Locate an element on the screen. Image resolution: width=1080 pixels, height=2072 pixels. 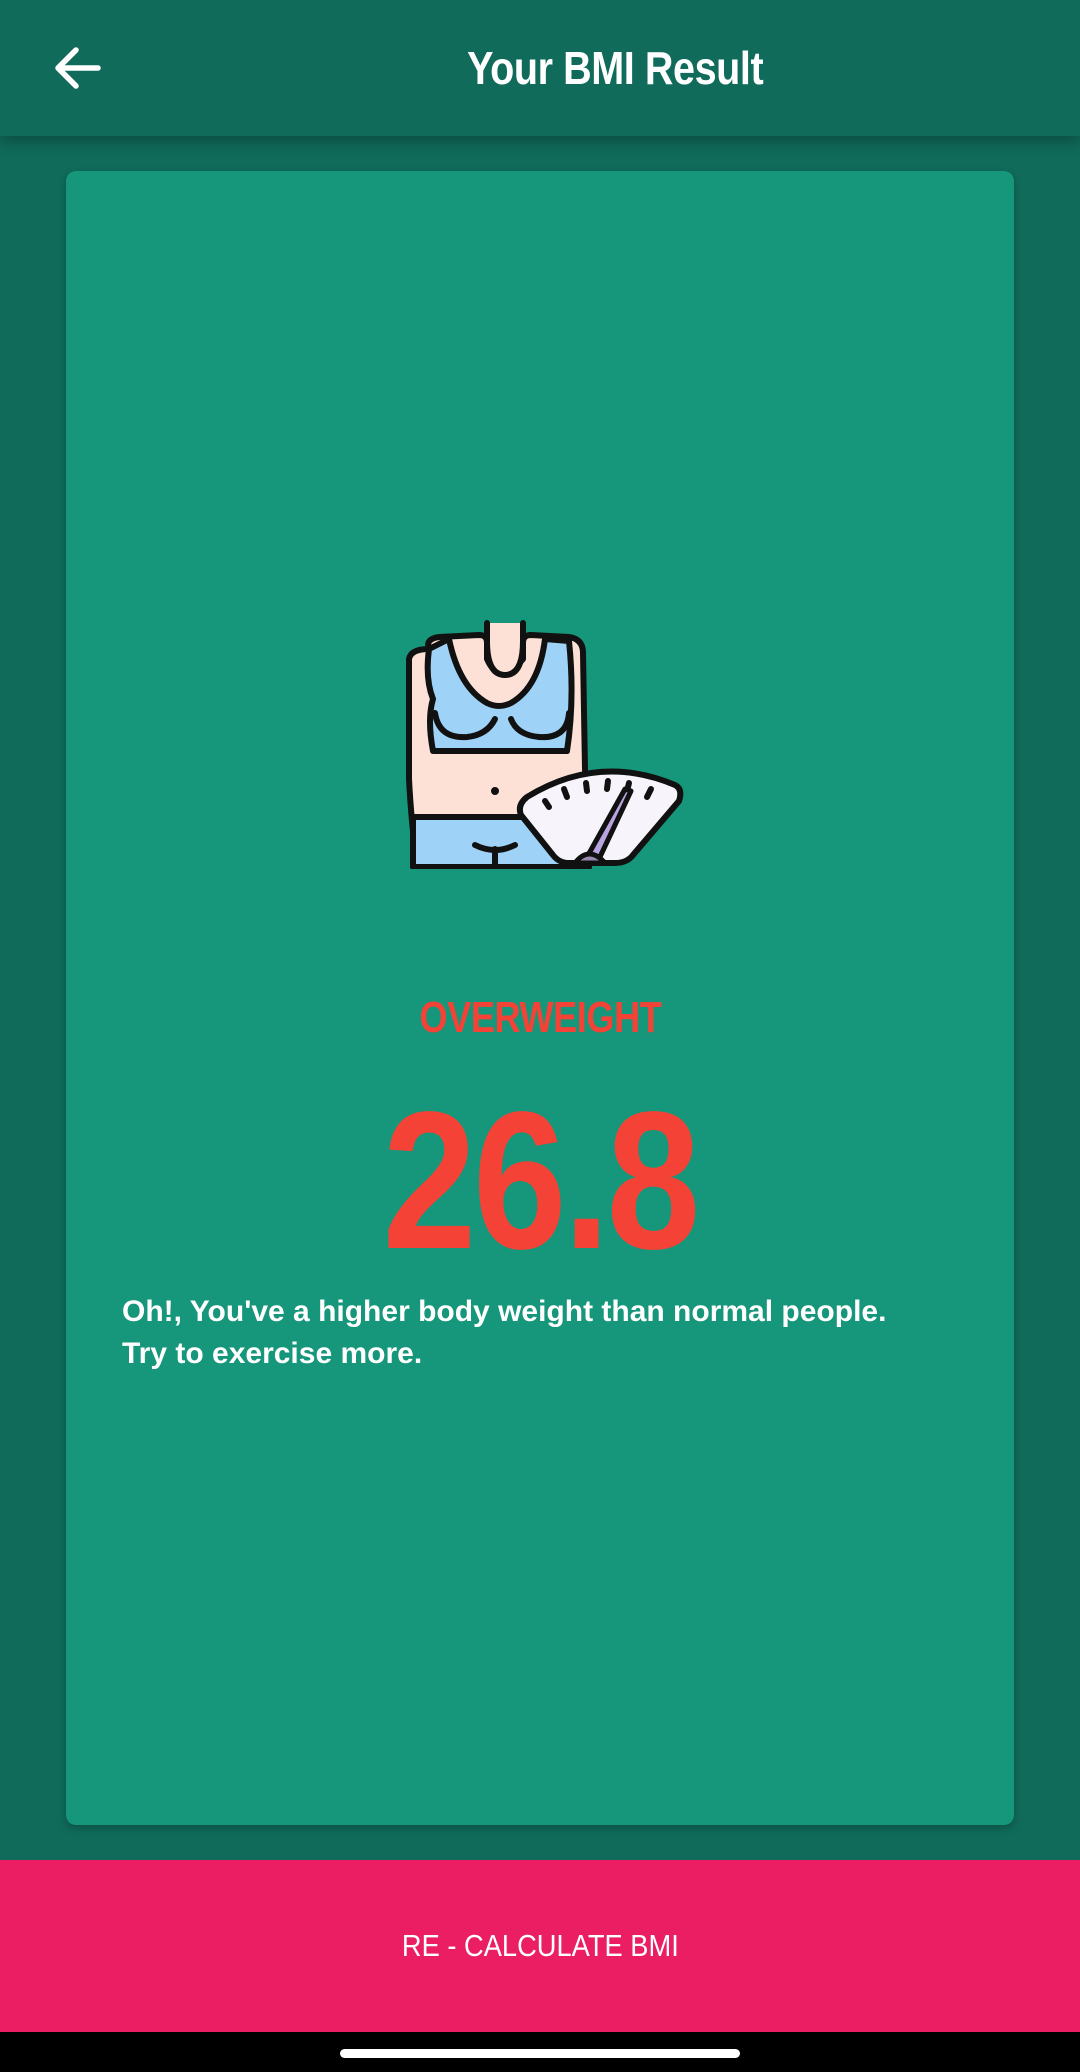
body-weight-scale-illustration is located at coordinates (545, 744).